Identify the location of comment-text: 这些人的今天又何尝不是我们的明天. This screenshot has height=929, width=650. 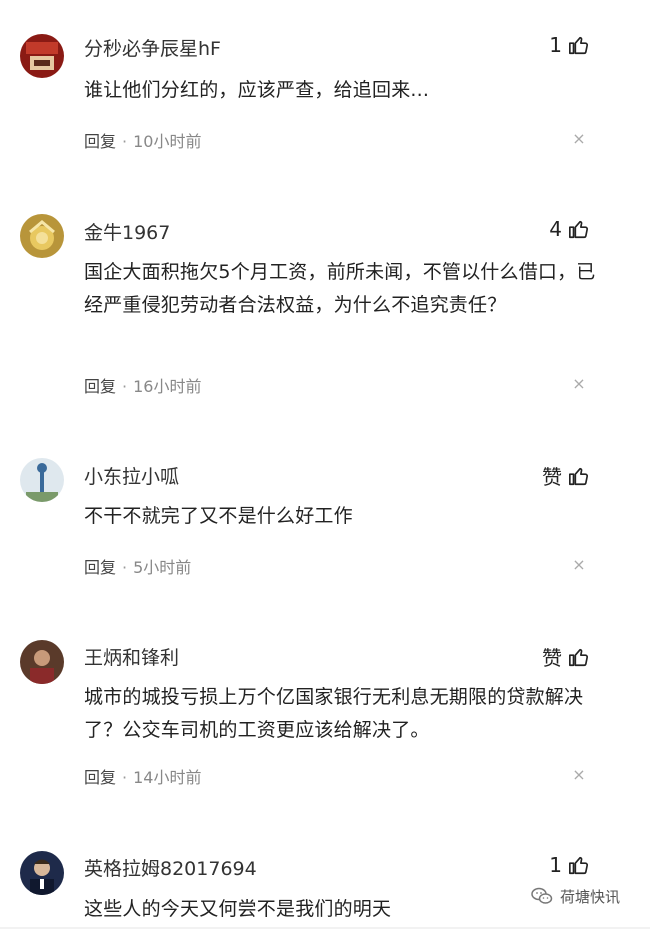
(238, 909).